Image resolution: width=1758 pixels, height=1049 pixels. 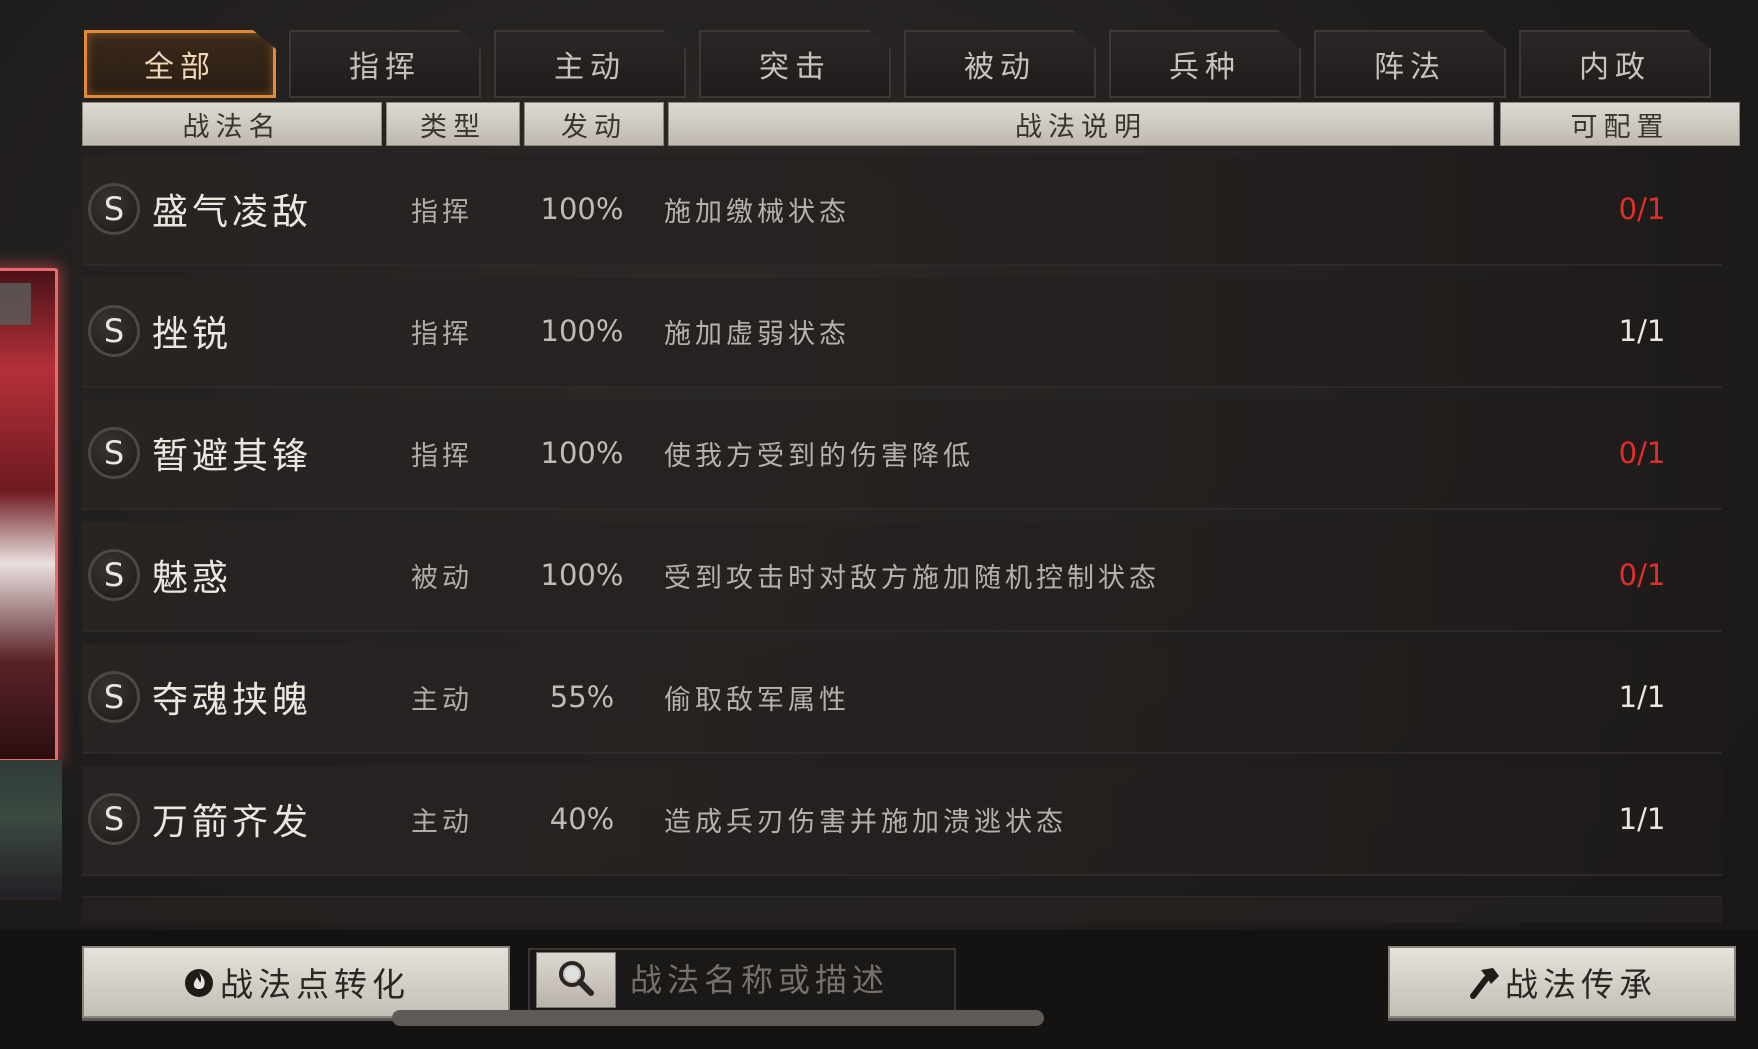 What do you see at coordinates (15, 304) in the screenshot?
I see `card-tag` at bounding box center [15, 304].